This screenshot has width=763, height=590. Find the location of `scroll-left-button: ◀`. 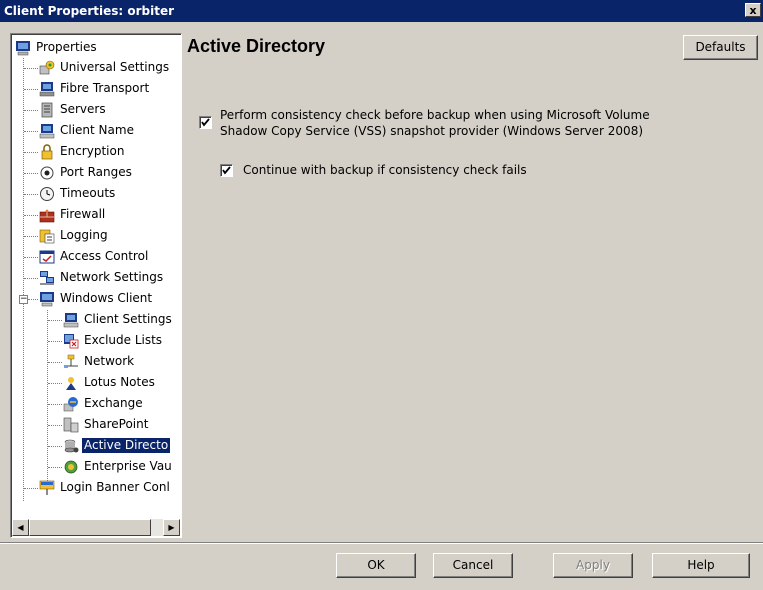

scroll-left-button: ◀ is located at coordinates (20, 527).